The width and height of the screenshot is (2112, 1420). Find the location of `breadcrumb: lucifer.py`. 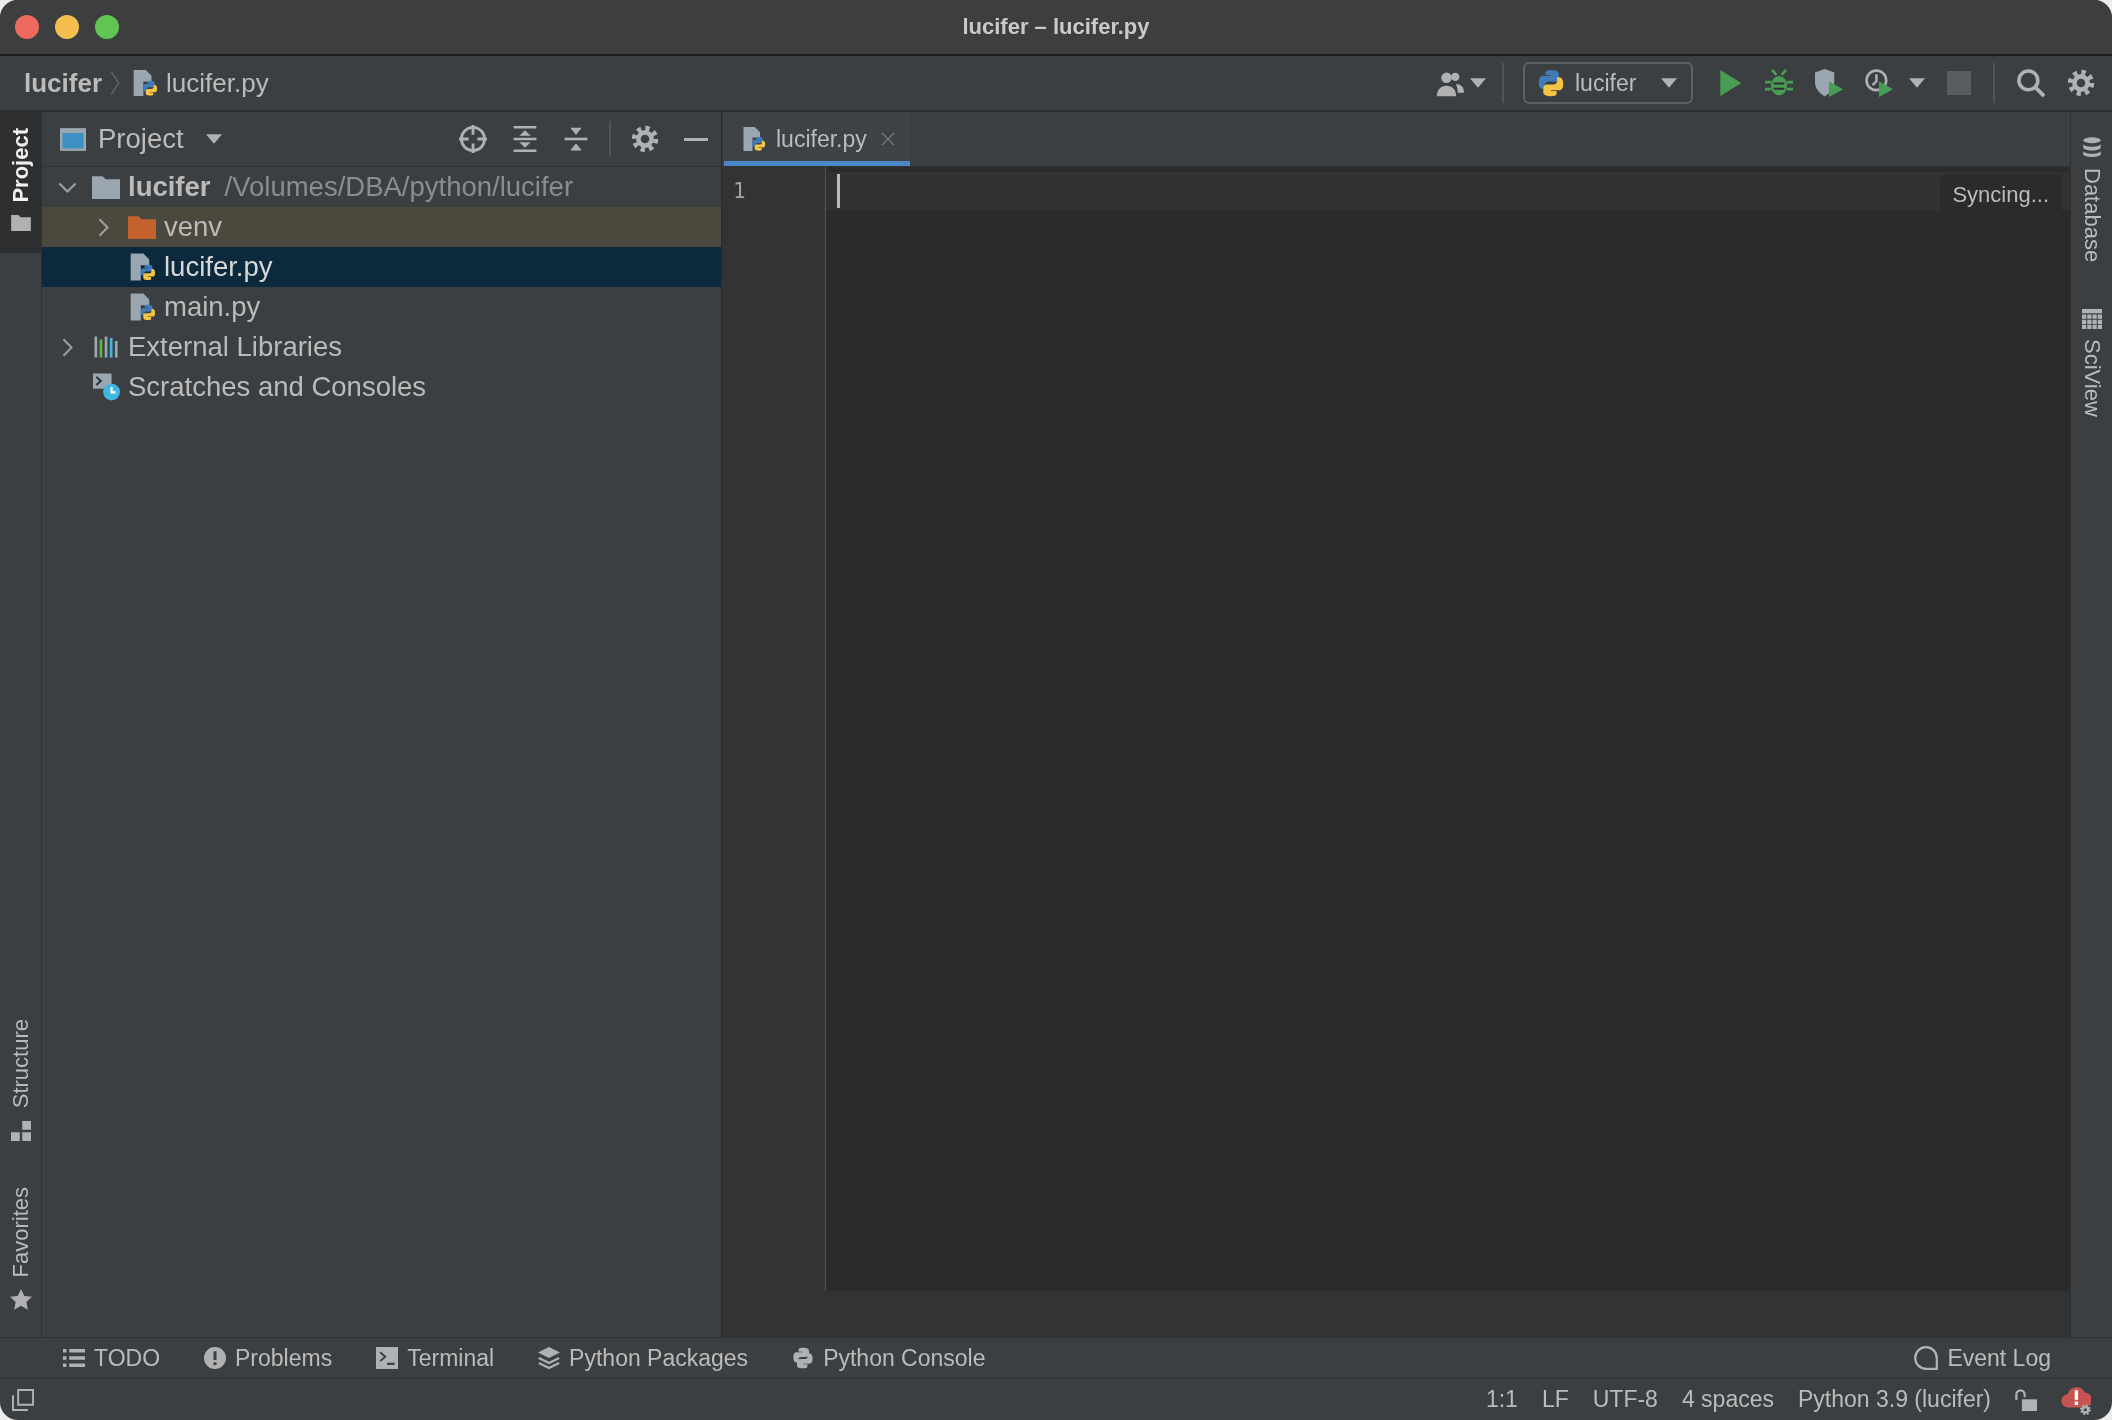

breadcrumb: lucifer.py is located at coordinates (200, 83).